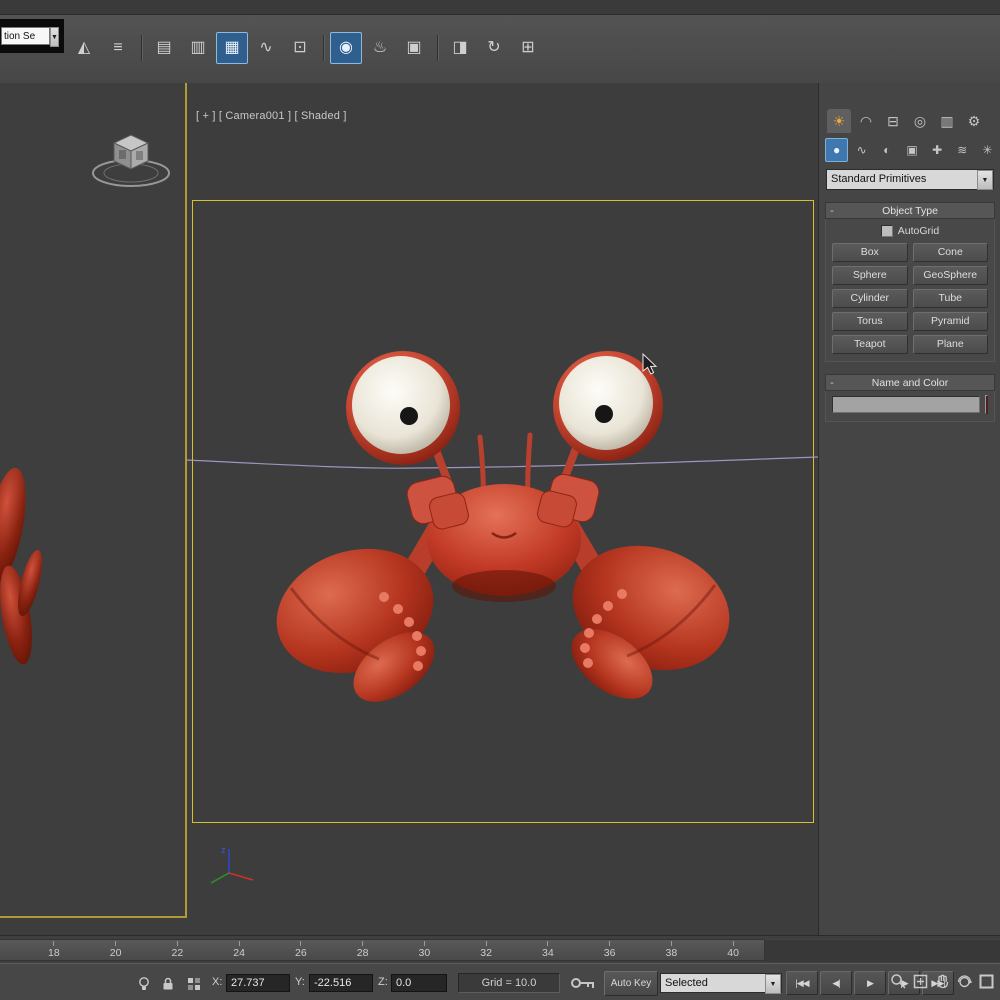  What do you see at coordinates (721, 983) in the screenshot?
I see `key-filter-dropdown: Selected ▼` at bounding box center [721, 983].